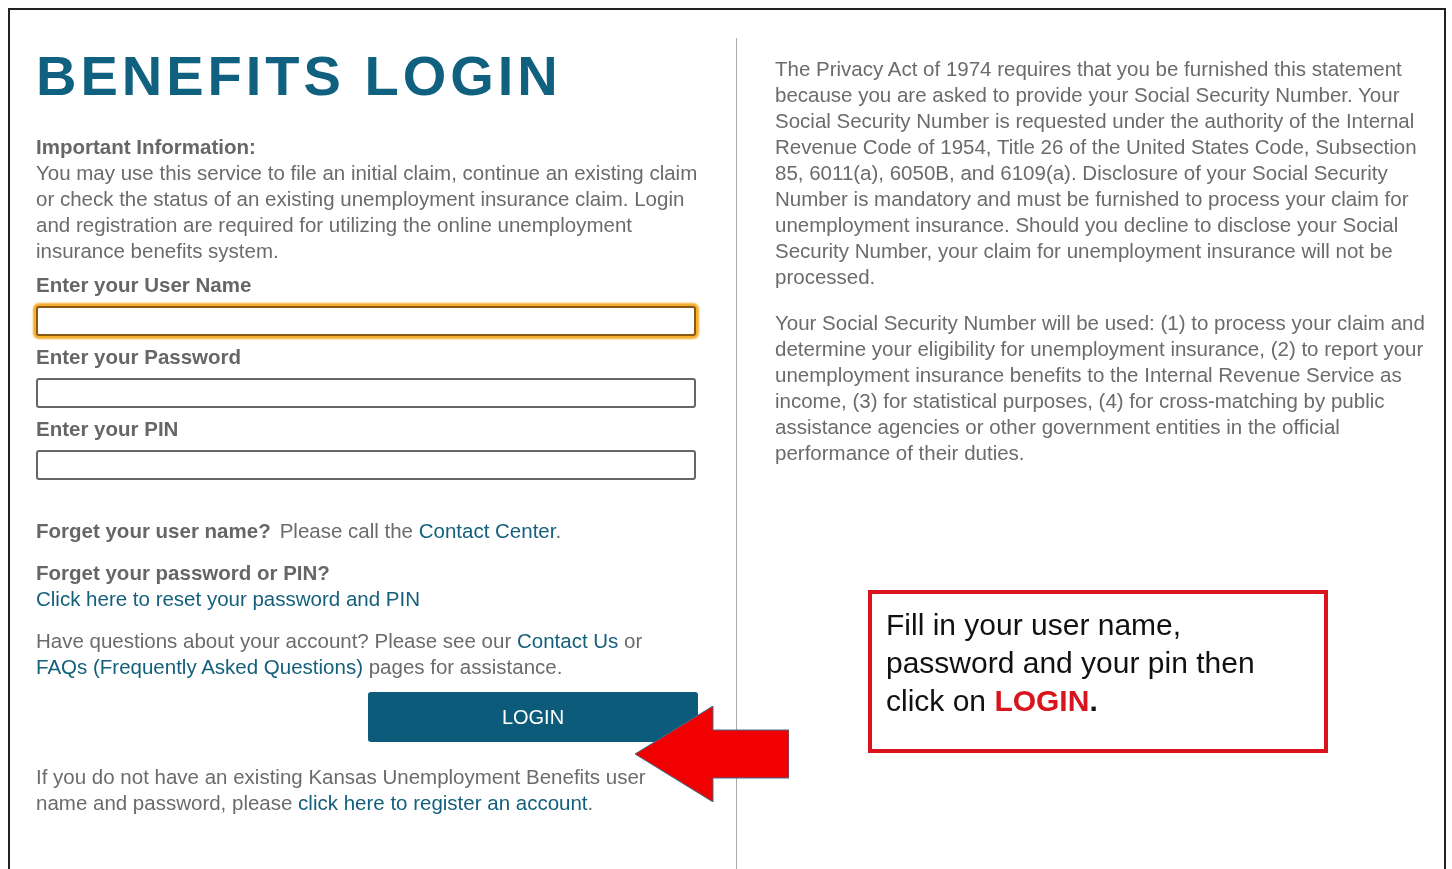 The height and width of the screenshot is (869, 1452). Describe the element at coordinates (228, 586) in the screenshot. I see `help-text: Forget your password or PIN? Click here to reset your password and PIN` at that location.